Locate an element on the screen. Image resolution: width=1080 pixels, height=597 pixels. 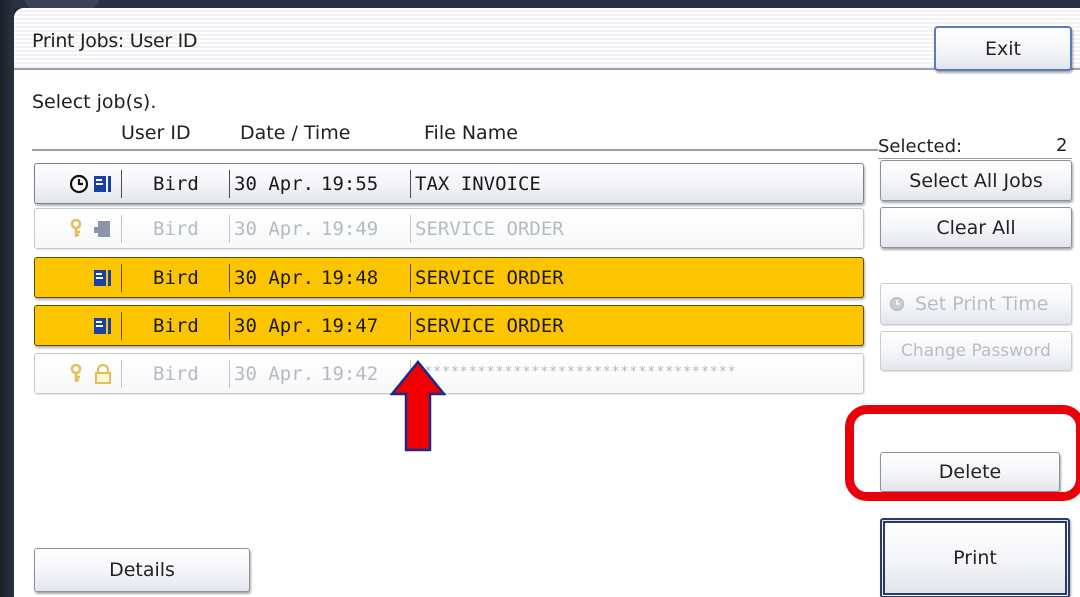
job-time: 19:55 is located at coordinates (350, 184).